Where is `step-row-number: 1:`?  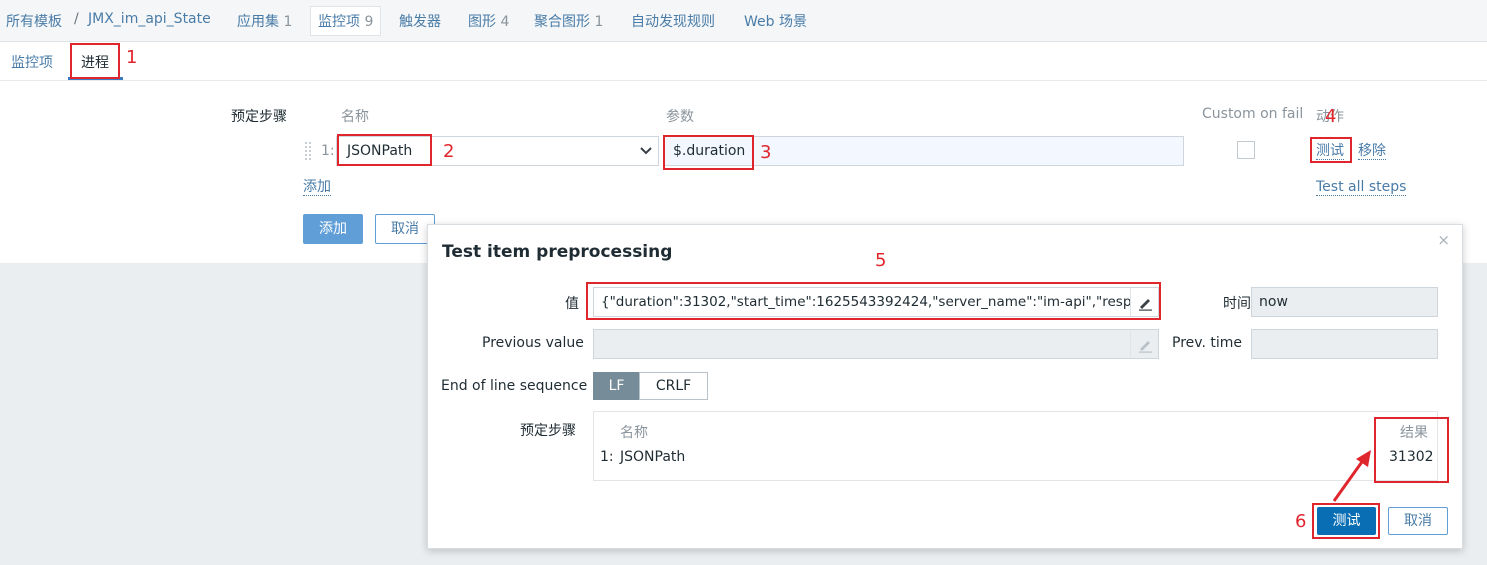
step-row-number: 1: is located at coordinates (607, 457).